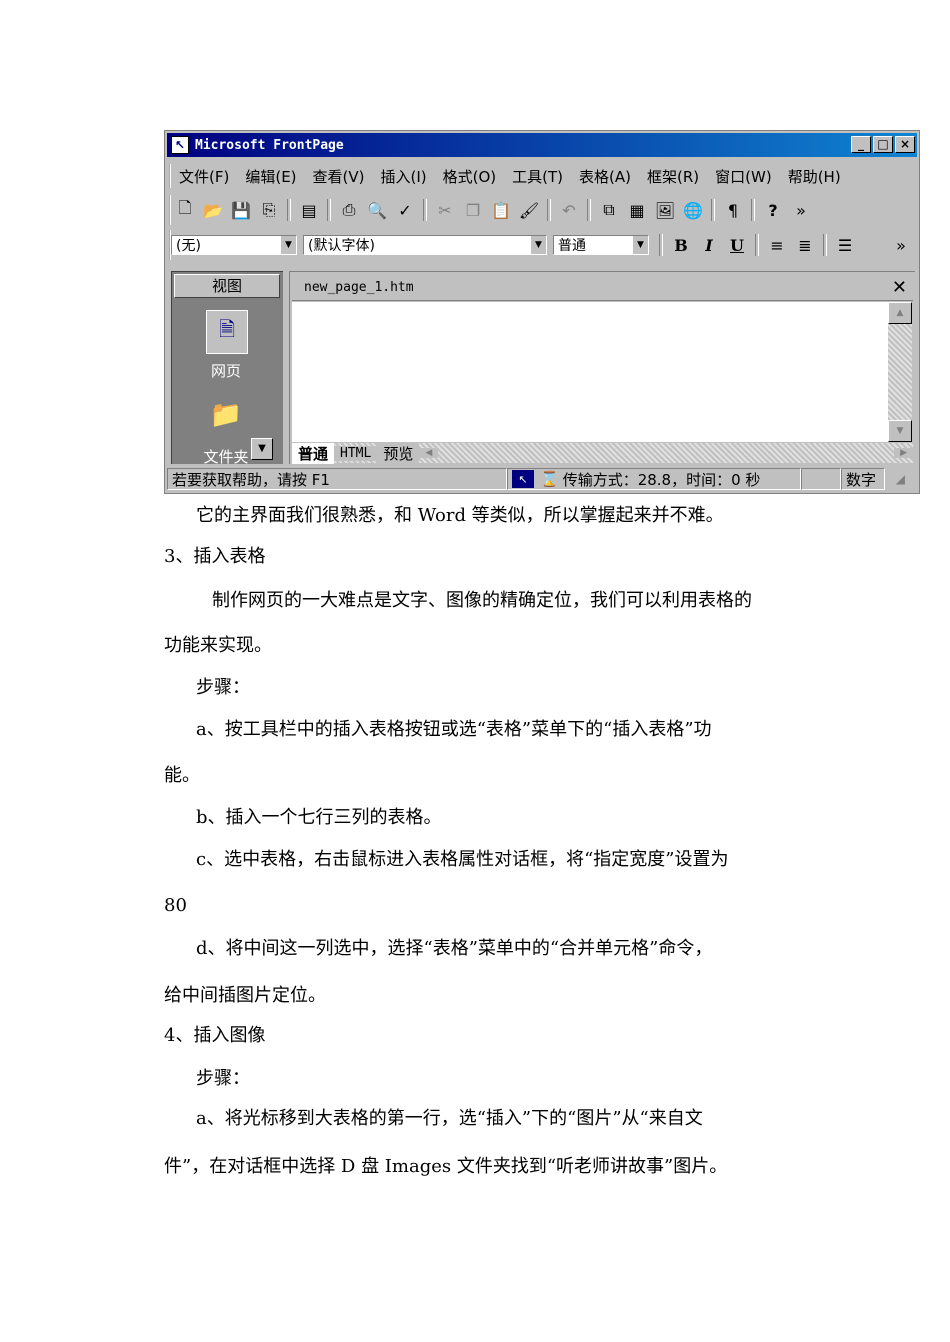  What do you see at coordinates (602, 287) in the screenshot?
I see `document-tab: new_page_1.htm ✕` at bounding box center [602, 287].